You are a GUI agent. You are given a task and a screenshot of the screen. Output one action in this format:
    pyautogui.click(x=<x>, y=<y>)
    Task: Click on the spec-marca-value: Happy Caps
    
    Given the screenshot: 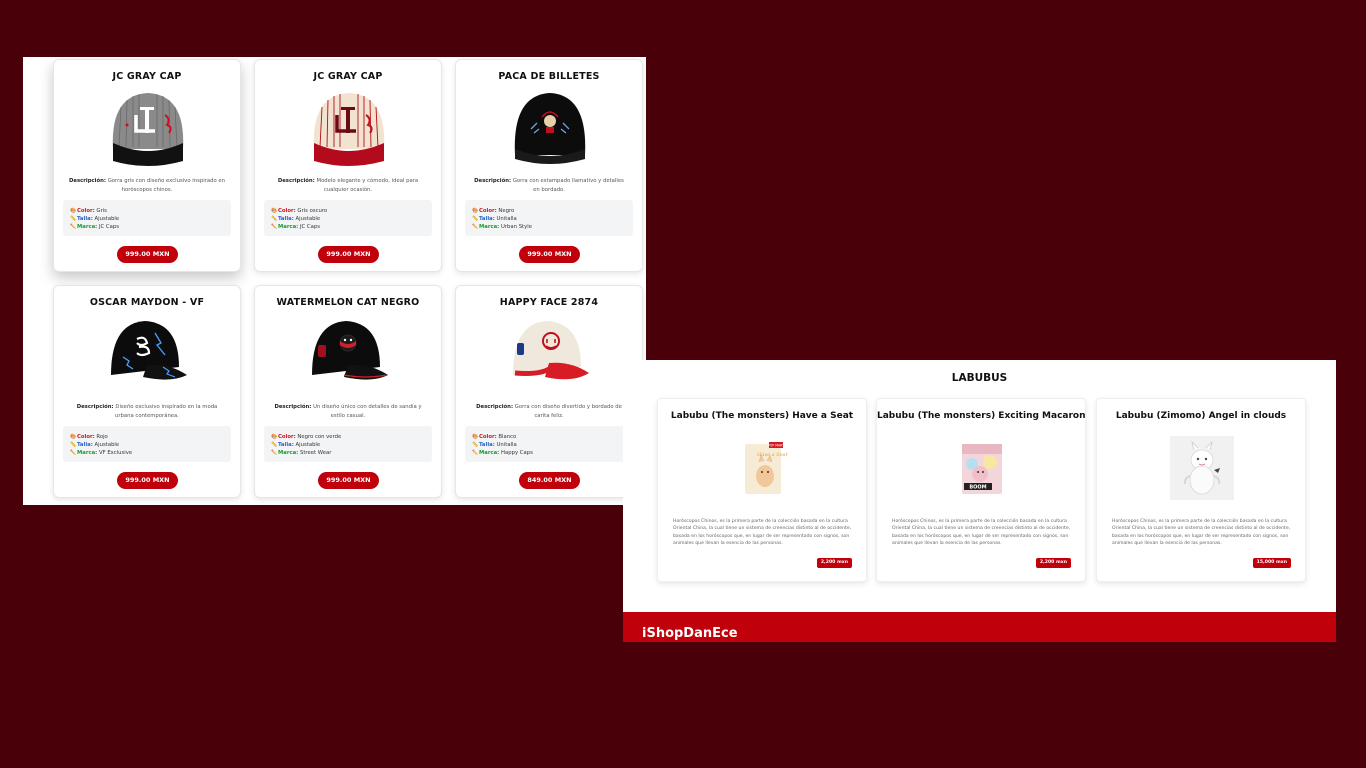 What is the action you would take?
    pyautogui.click(x=516, y=453)
    